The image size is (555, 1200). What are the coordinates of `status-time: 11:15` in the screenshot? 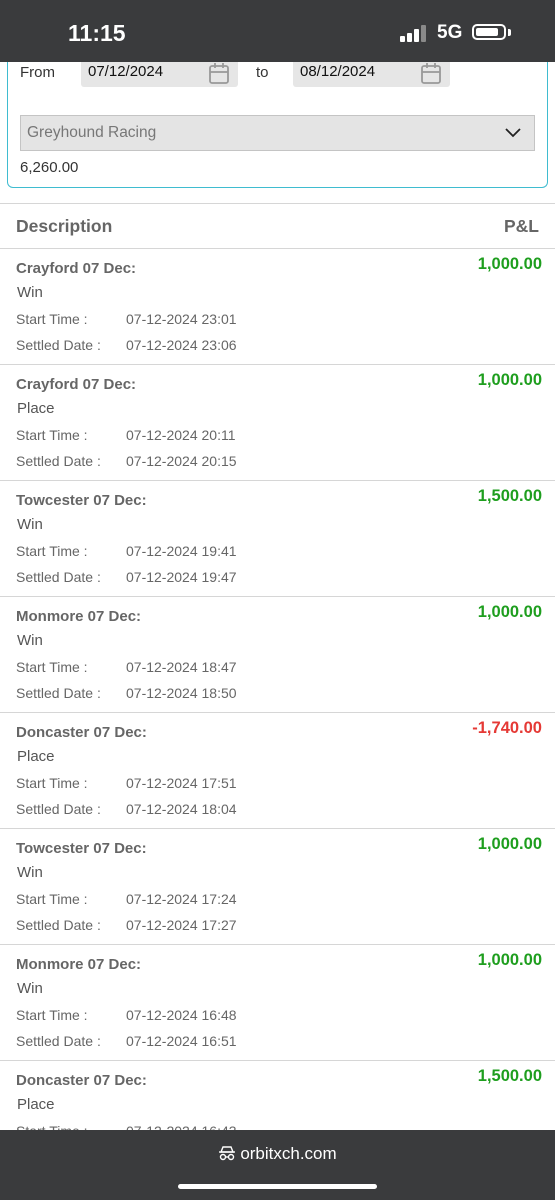 It's located at (97, 33).